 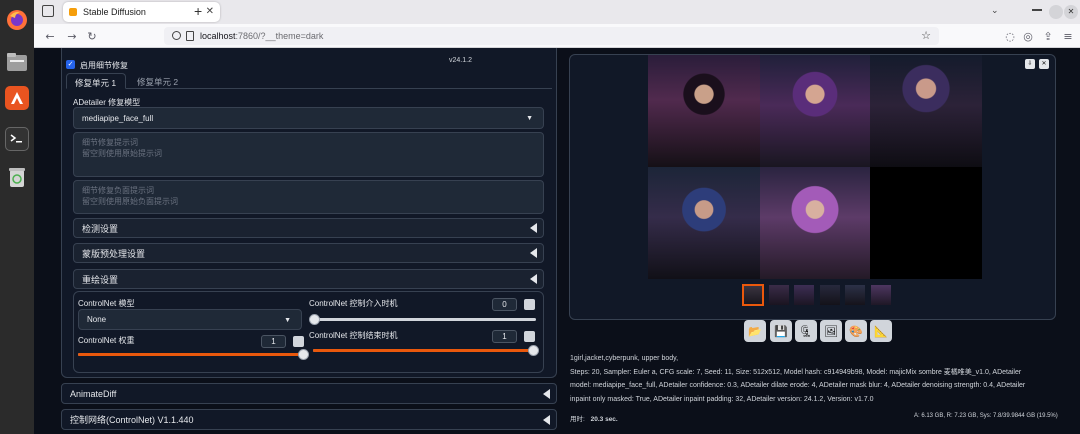 What do you see at coordinates (557, 12) in the screenshot?
I see `tab-bar: Stable Diffusion ✕ + ⌄ ✕` at bounding box center [557, 12].